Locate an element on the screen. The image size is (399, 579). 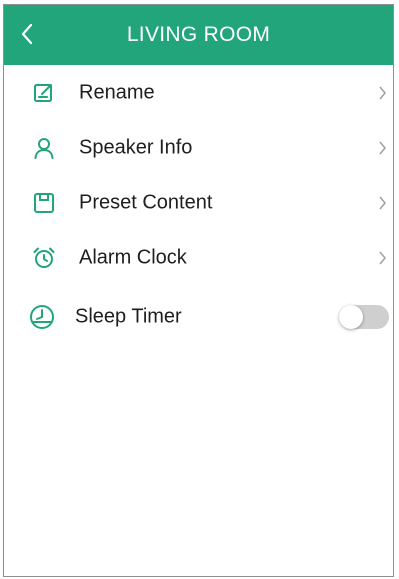
page-title: LIVING ROOM is located at coordinates (198, 34).